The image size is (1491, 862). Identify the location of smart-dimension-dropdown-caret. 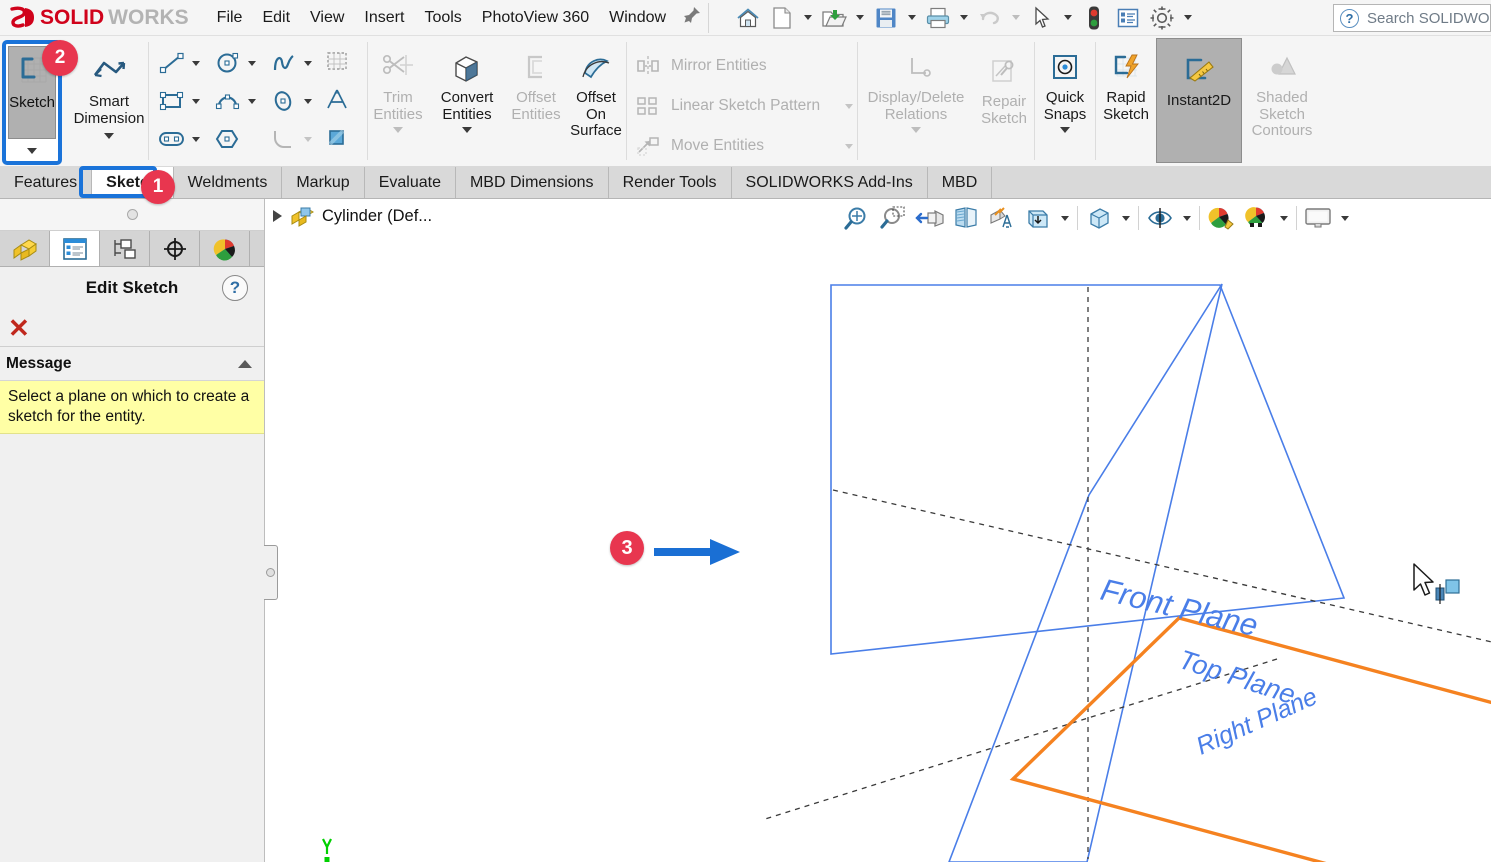
(109, 136).